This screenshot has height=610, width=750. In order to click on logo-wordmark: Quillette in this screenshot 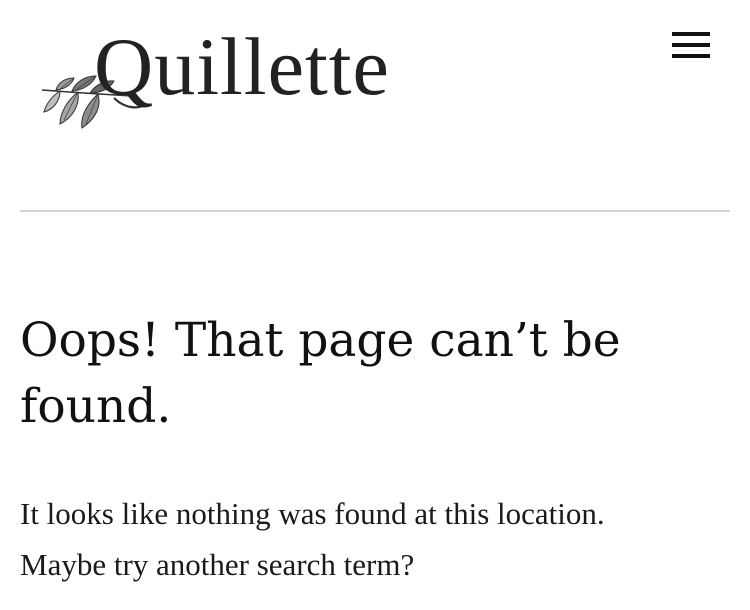, I will do `click(242, 66)`.